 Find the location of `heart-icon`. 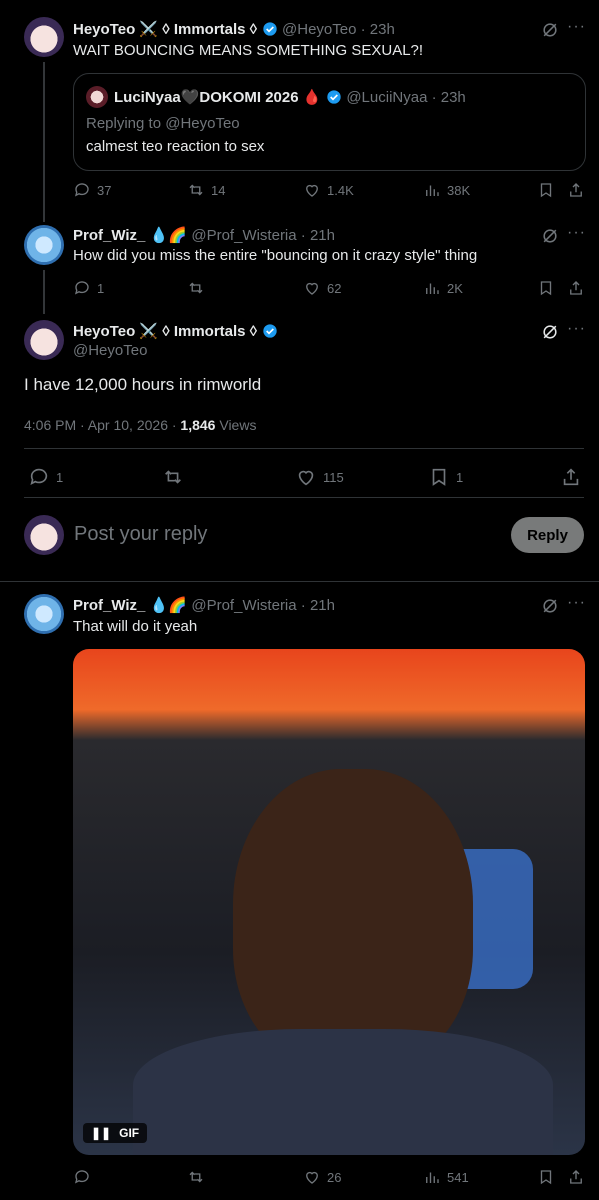

heart-icon is located at coordinates (312, 190).